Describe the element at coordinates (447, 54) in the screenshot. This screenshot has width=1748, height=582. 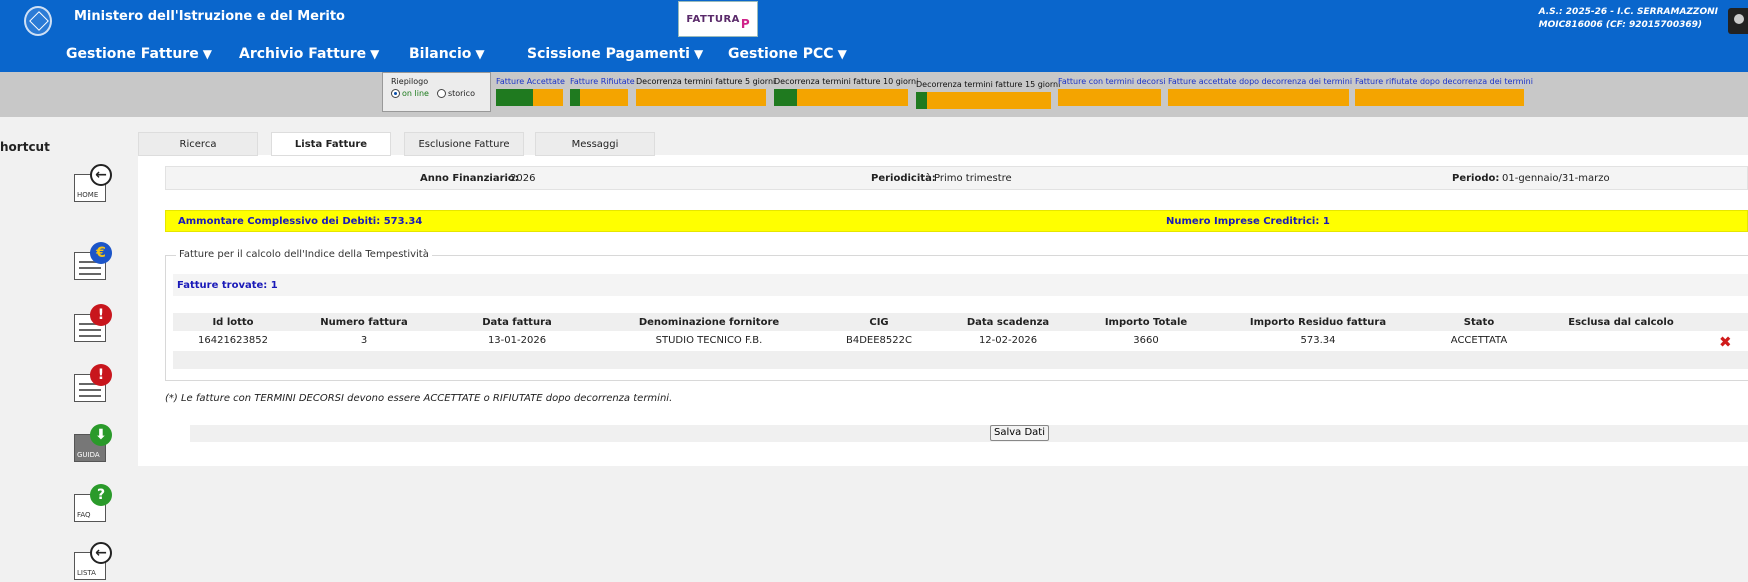
I see `nav-bilancio: Bilancio ▼` at that location.